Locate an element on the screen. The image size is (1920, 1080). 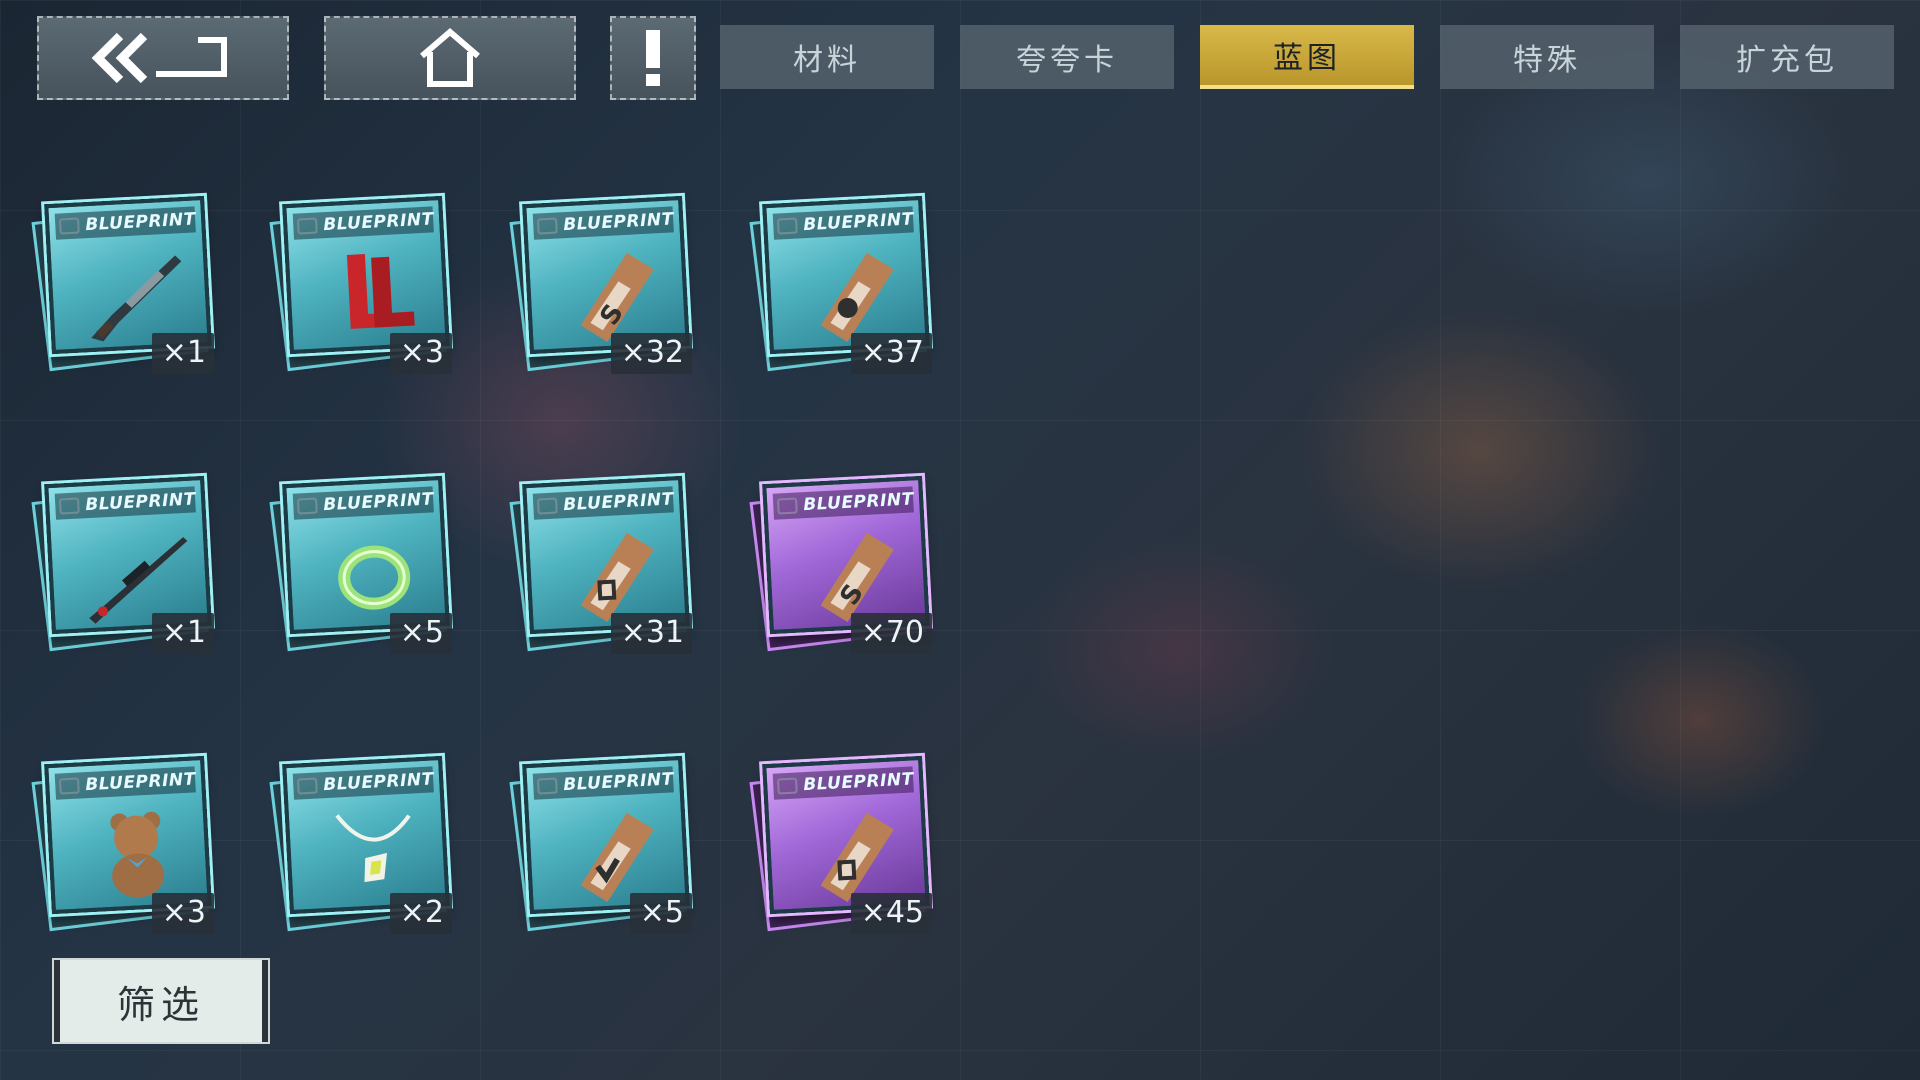
blueprint-item-shotgun: BLUEPRINT ×1 is located at coordinates (131, 285).